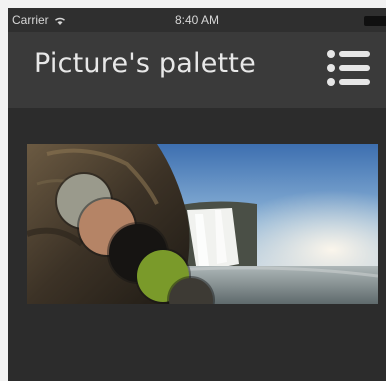  I want to click on menu-list-icon, so click(348, 68).